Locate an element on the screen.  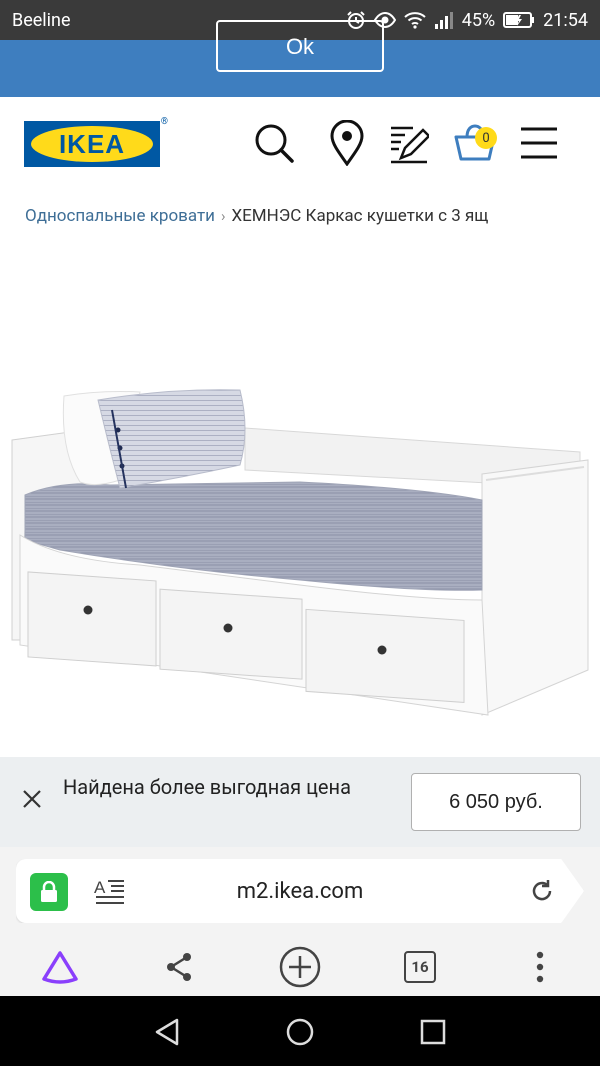
cart-button: 0 is located at coordinates (475, 143).